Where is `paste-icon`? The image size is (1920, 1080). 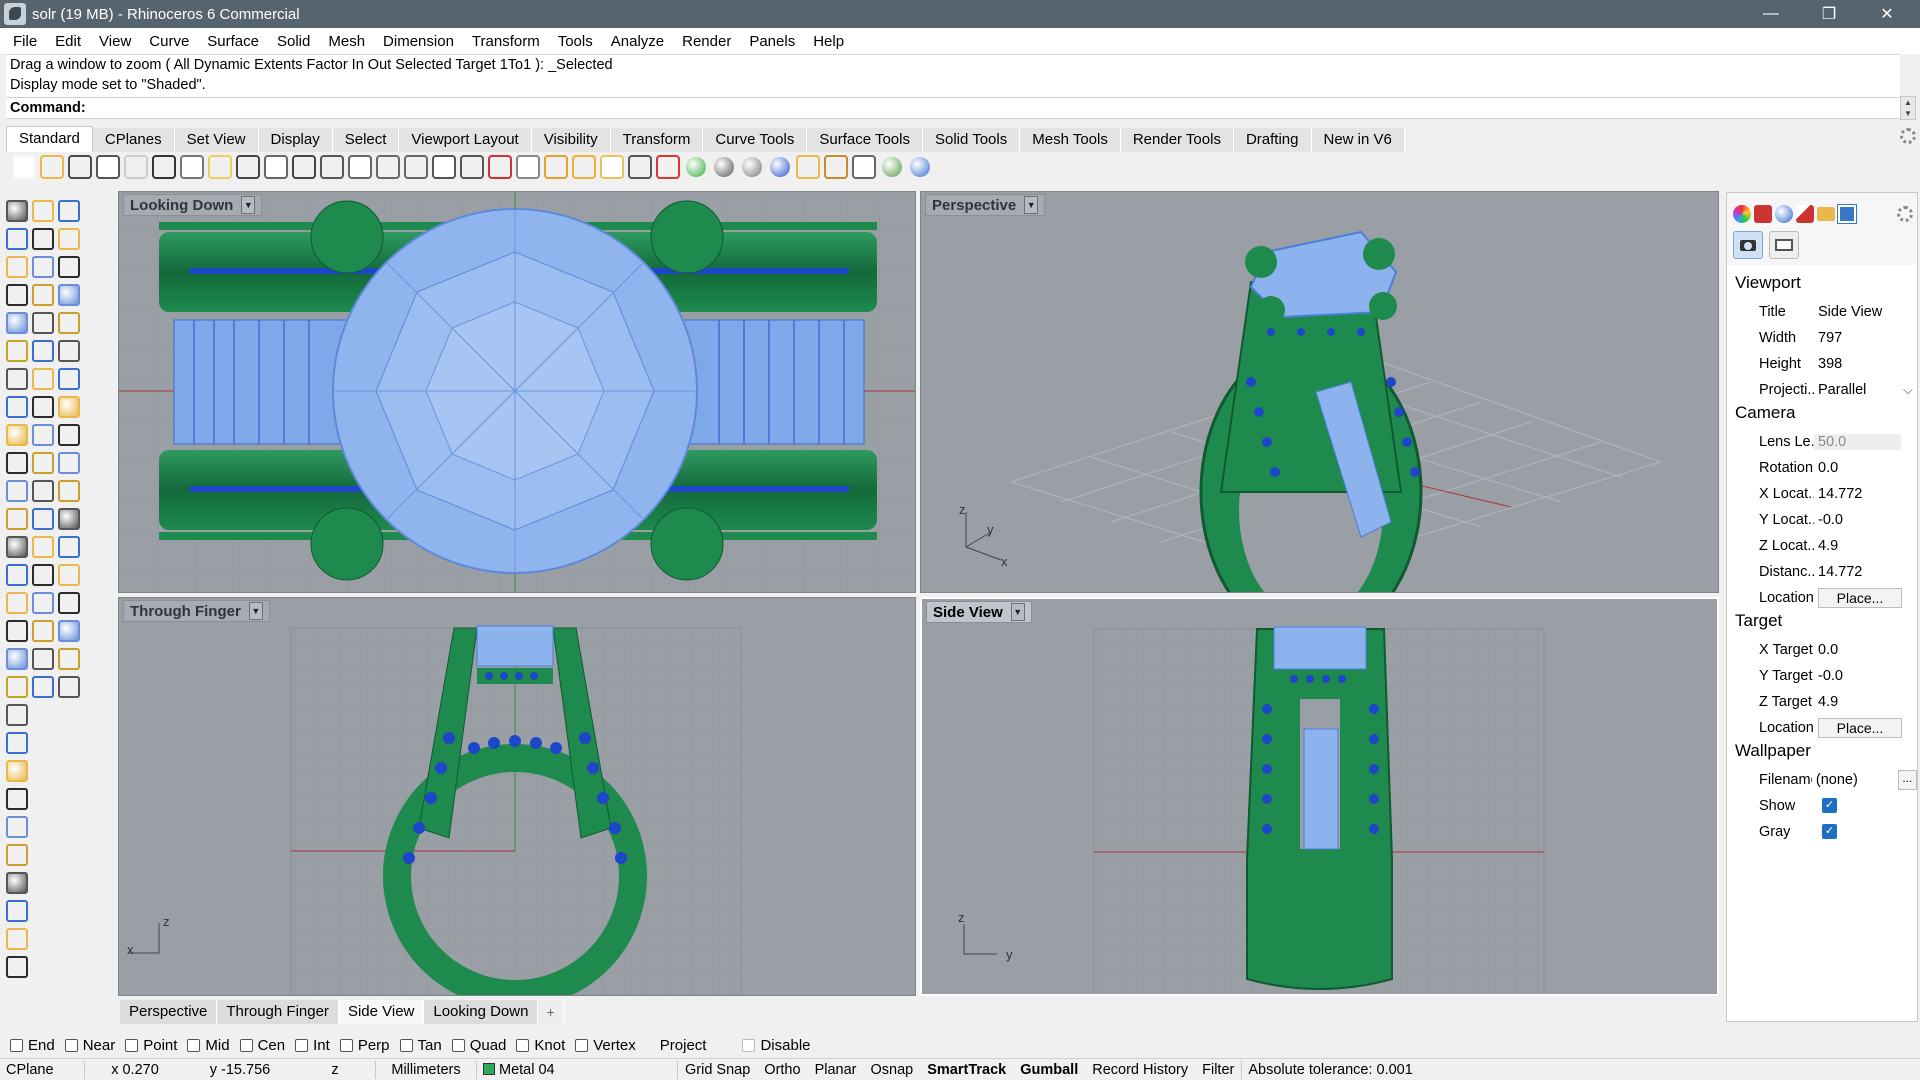
paste-icon is located at coordinates (220, 167).